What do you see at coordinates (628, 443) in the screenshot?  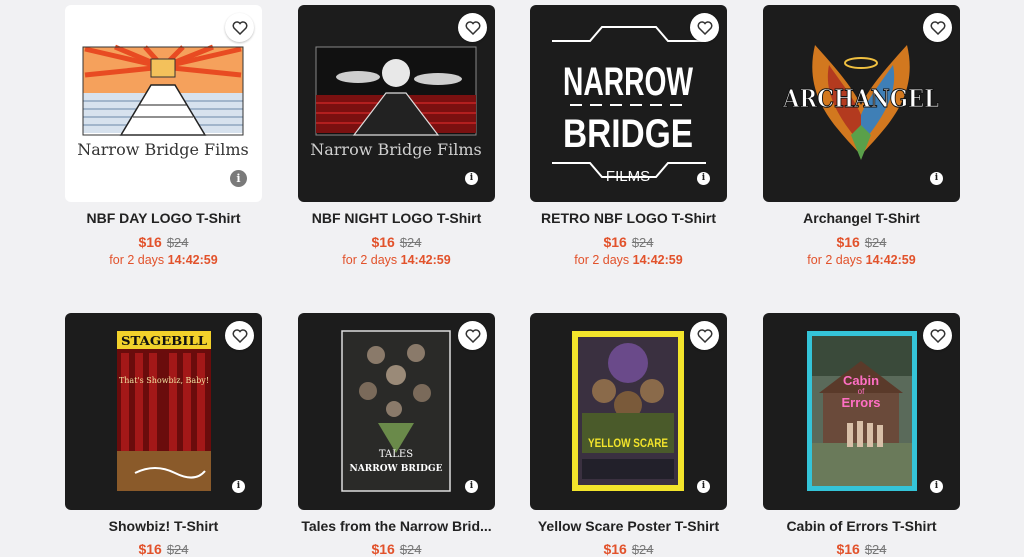 I see `art-caption: YELLOW SCARE` at bounding box center [628, 443].